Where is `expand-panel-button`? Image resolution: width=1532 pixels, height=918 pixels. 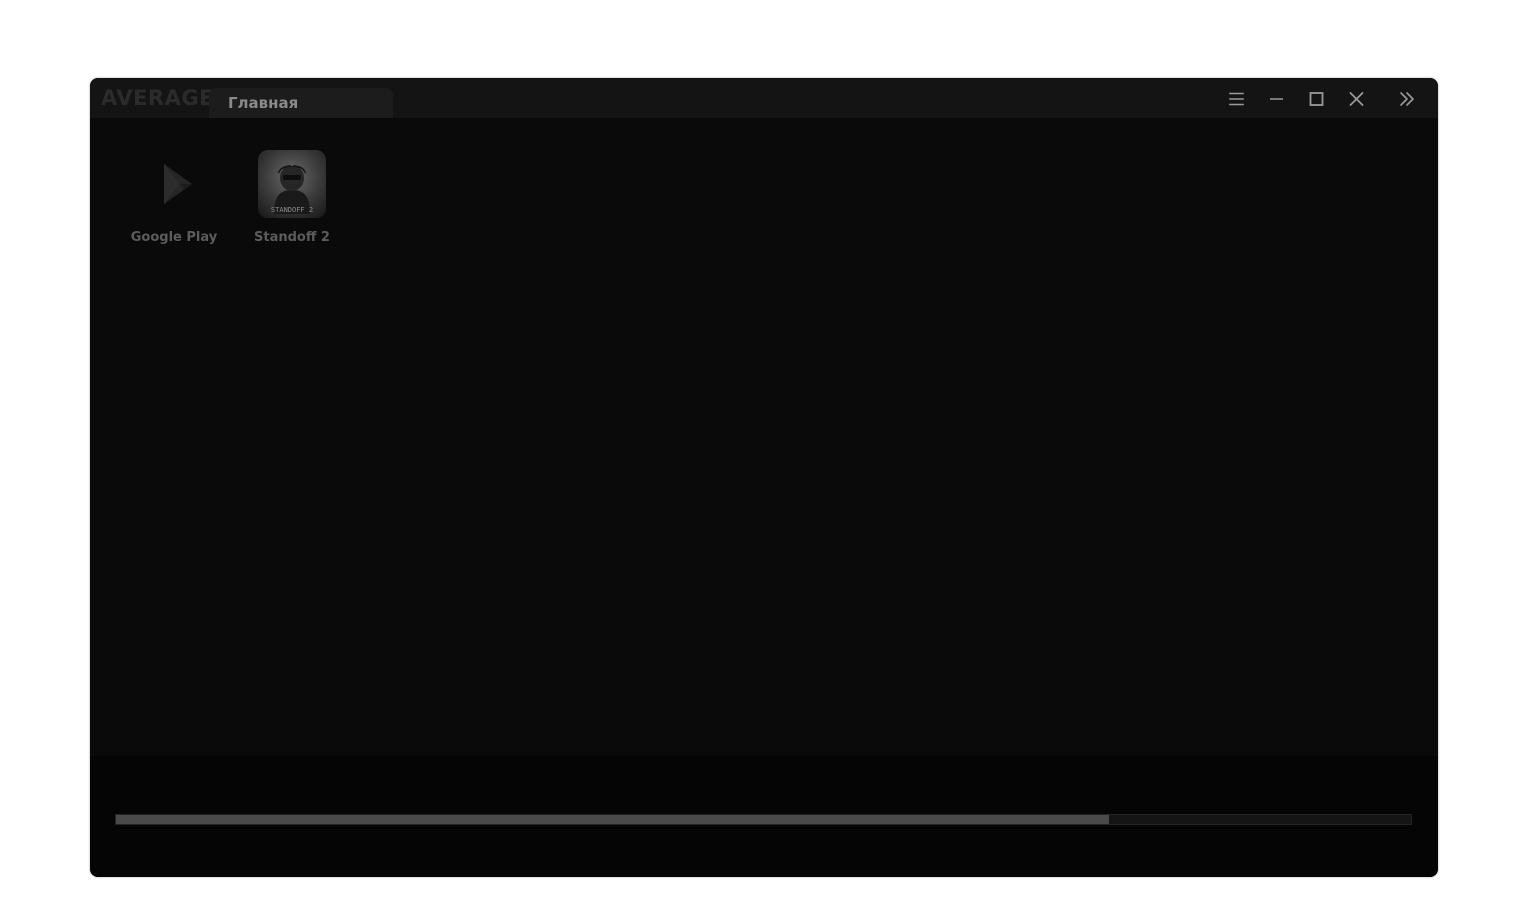 expand-panel-button is located at coordinates (1406, 99).